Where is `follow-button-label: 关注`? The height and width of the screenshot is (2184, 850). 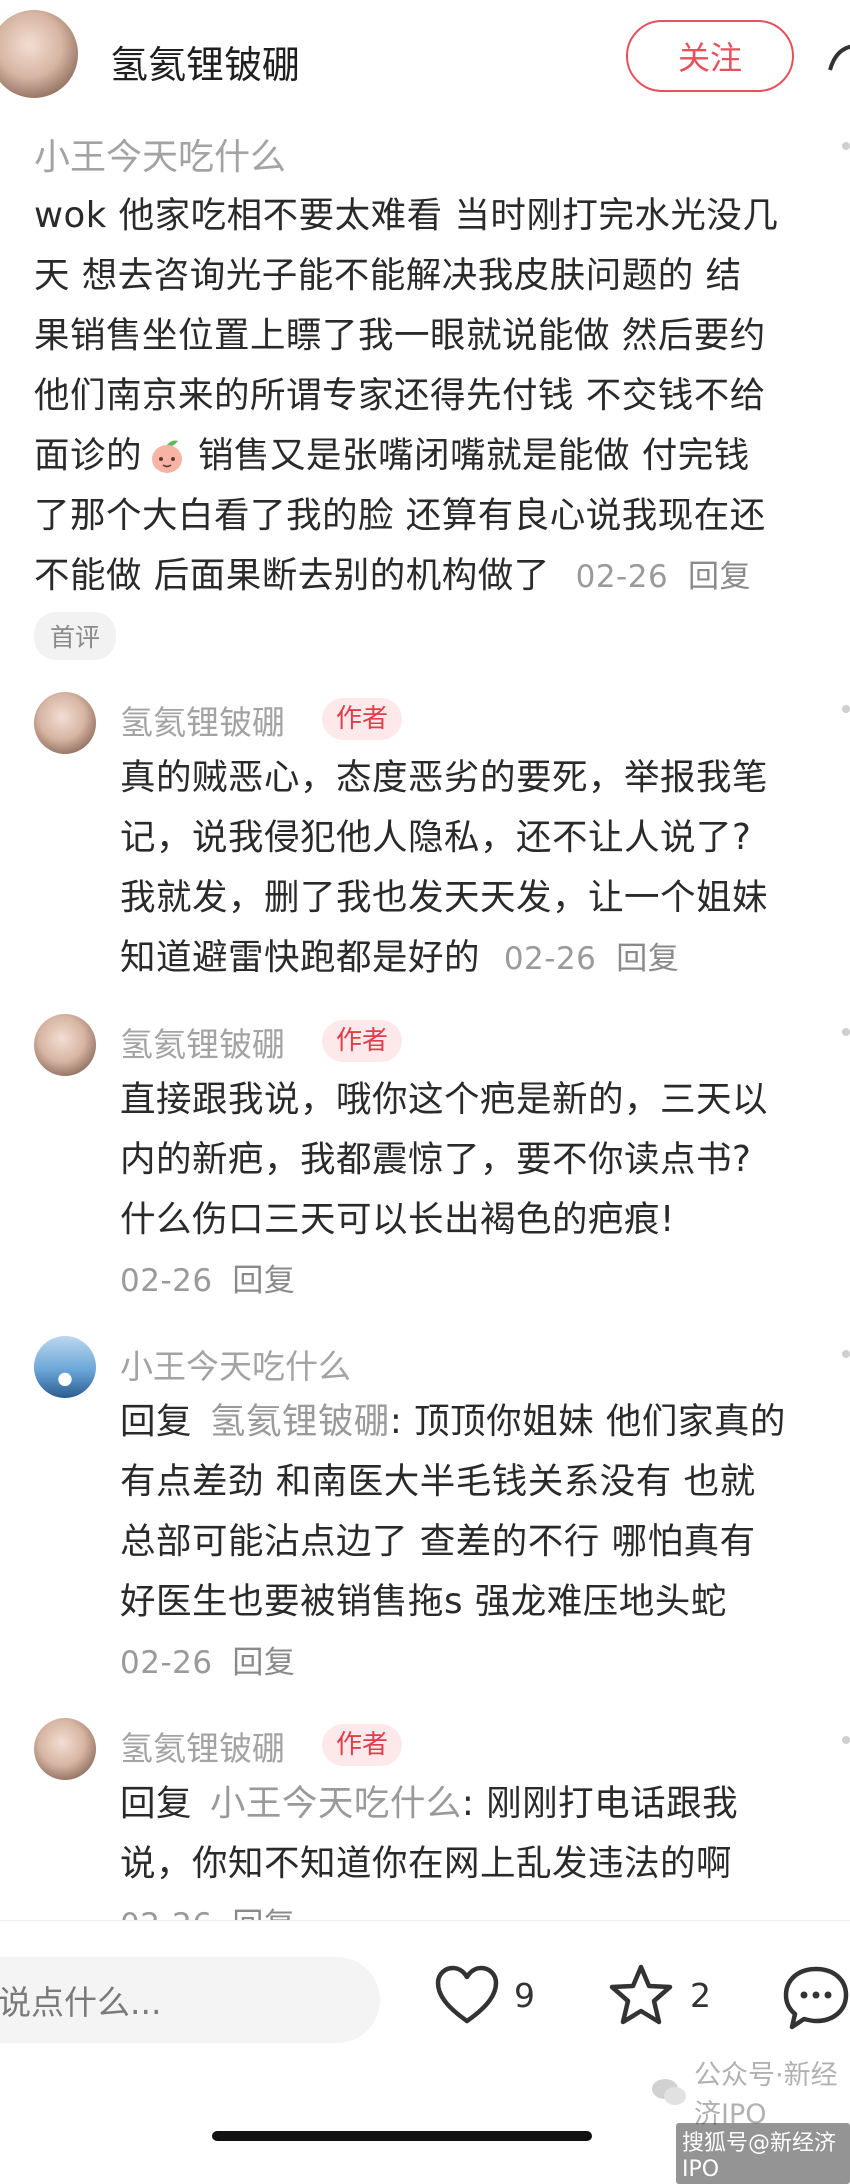
follow-button-label: 关注 is located at coordinates (709, 58).